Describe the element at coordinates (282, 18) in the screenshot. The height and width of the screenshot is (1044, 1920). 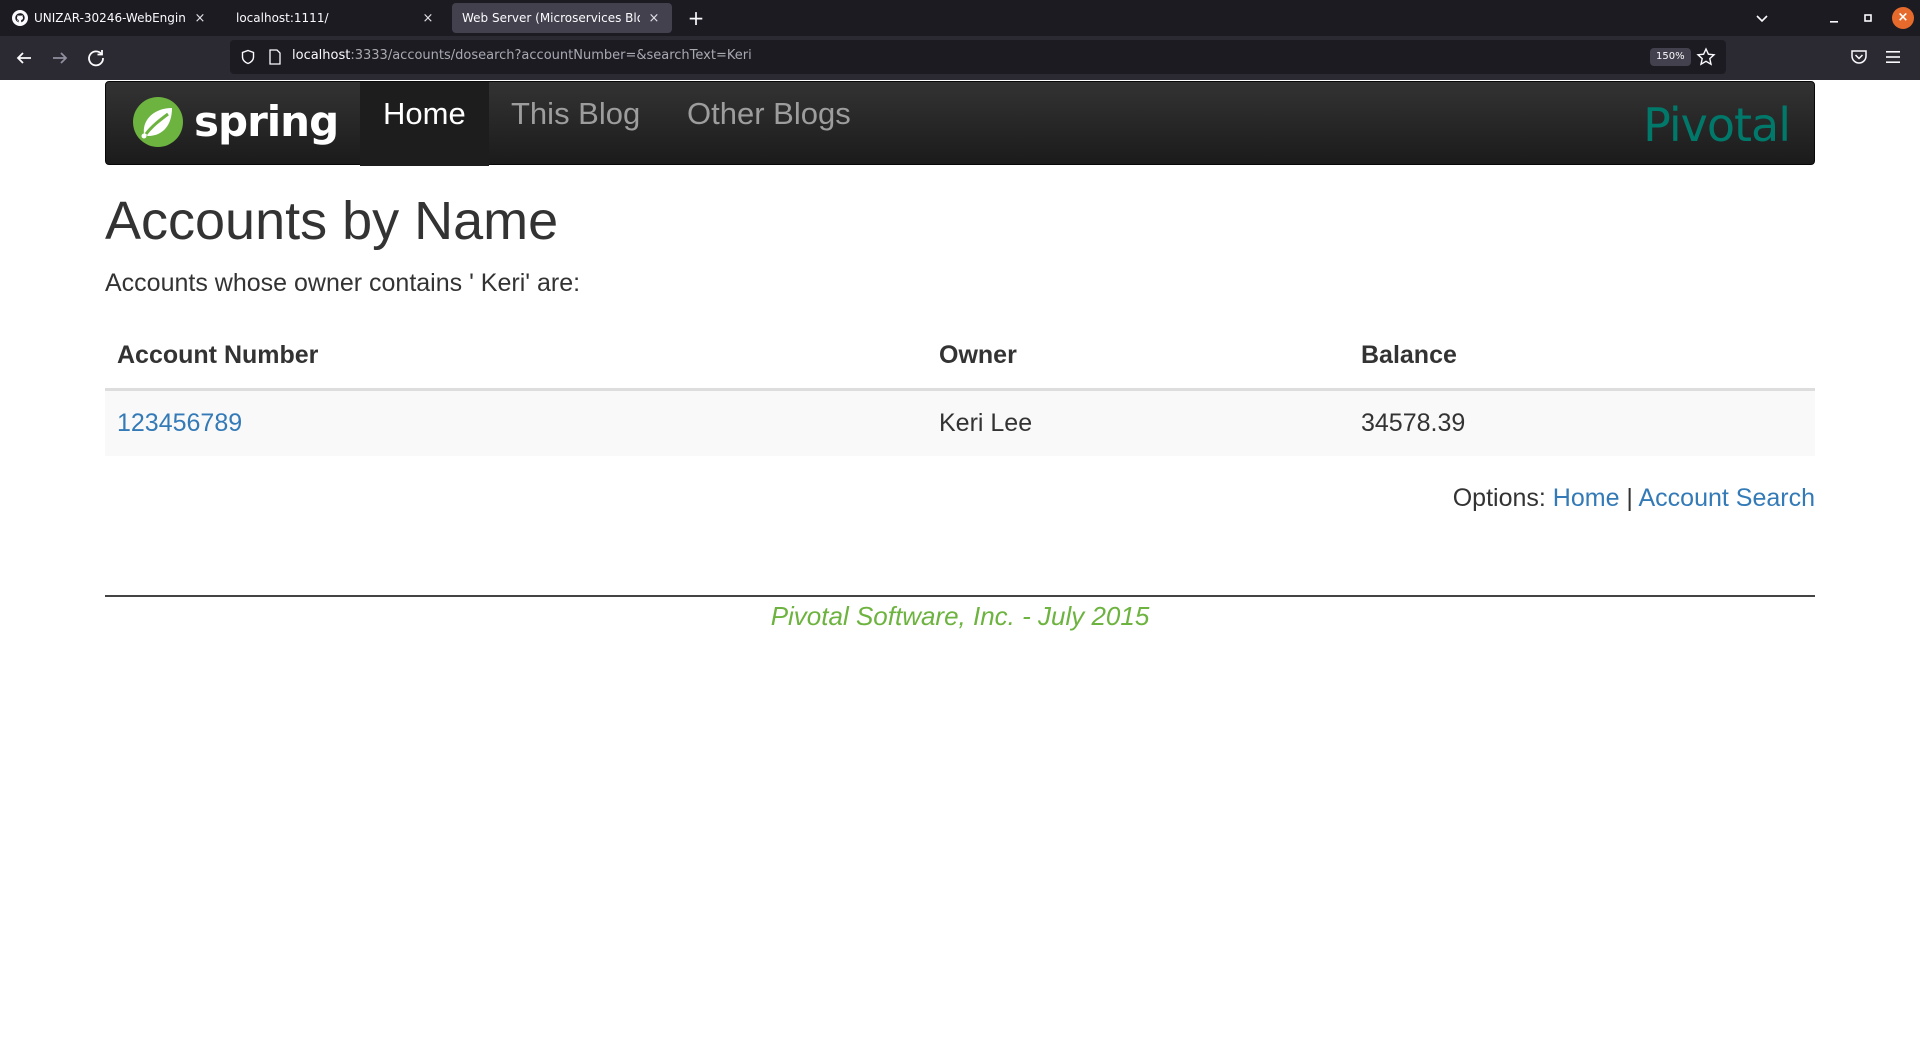
I see `tab-title: localhost:1111/` at that location.